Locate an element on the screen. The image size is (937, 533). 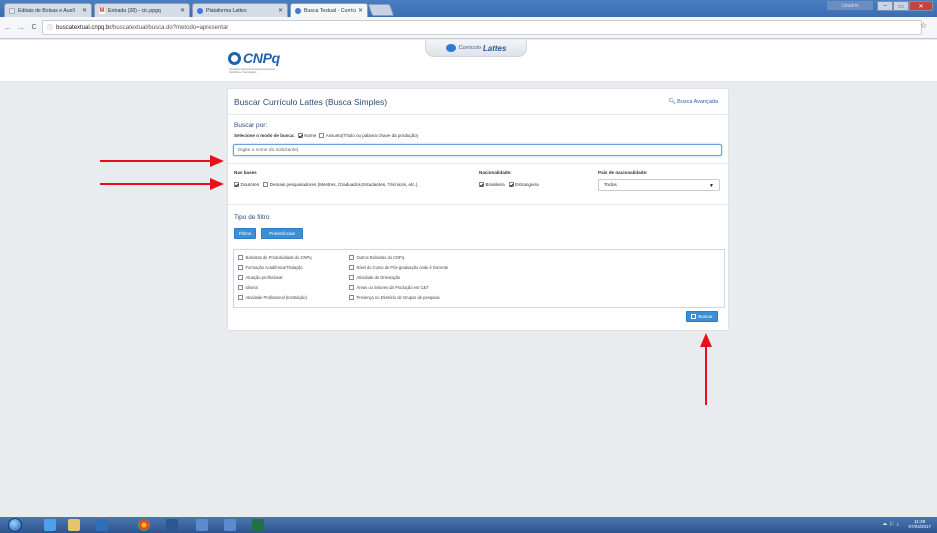
arrow-to-buscar-button is located at coordinates (706, 369).